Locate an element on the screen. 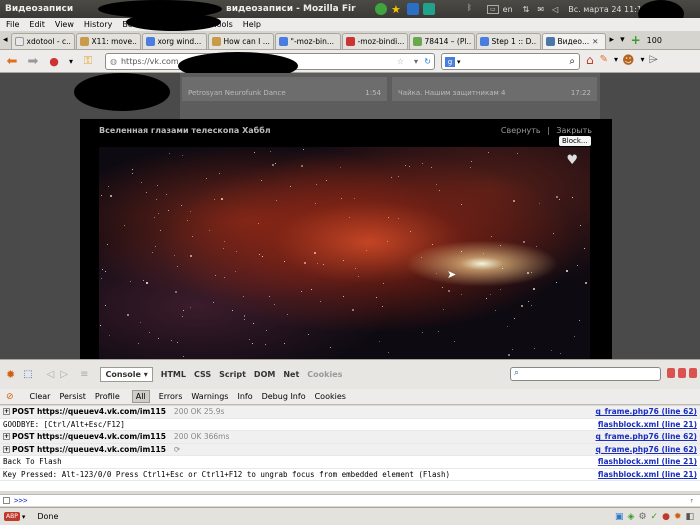 This screenshot has width=700, height=525. new-tab-icon: + is located at coordinates (636, 40).